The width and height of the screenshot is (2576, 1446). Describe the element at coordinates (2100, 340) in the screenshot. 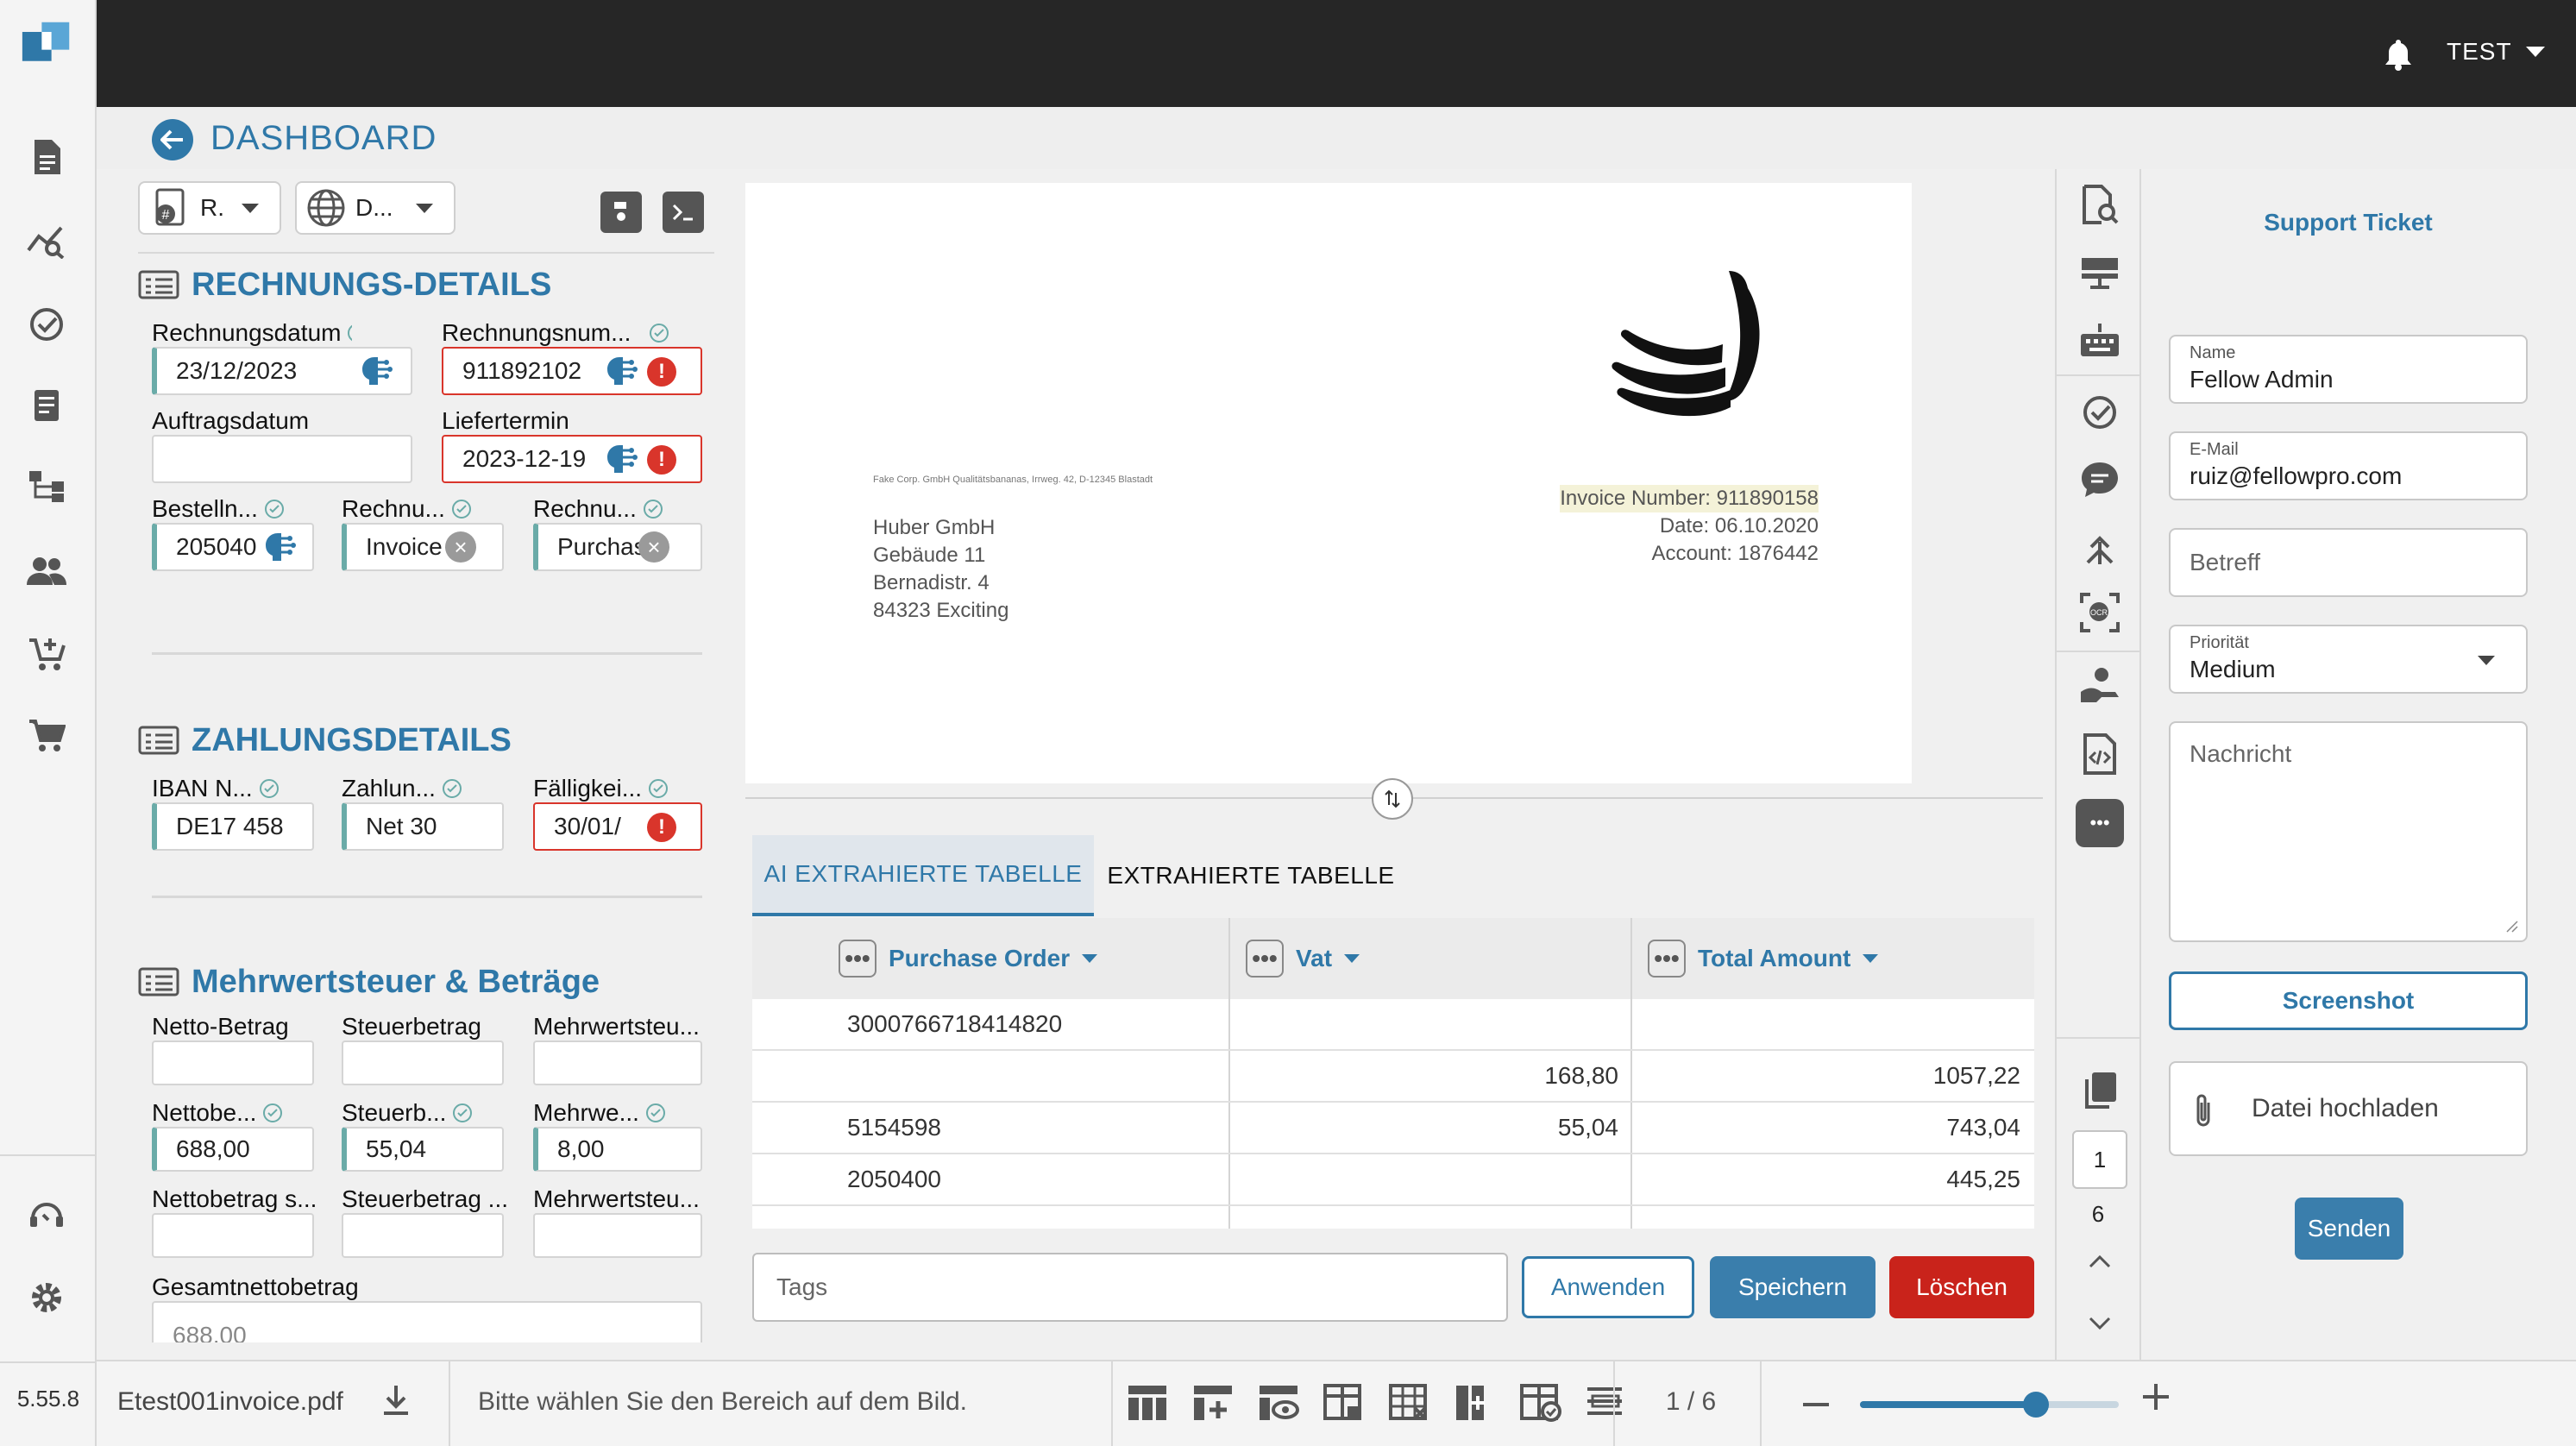

I see `keyboard-icon` at that location.